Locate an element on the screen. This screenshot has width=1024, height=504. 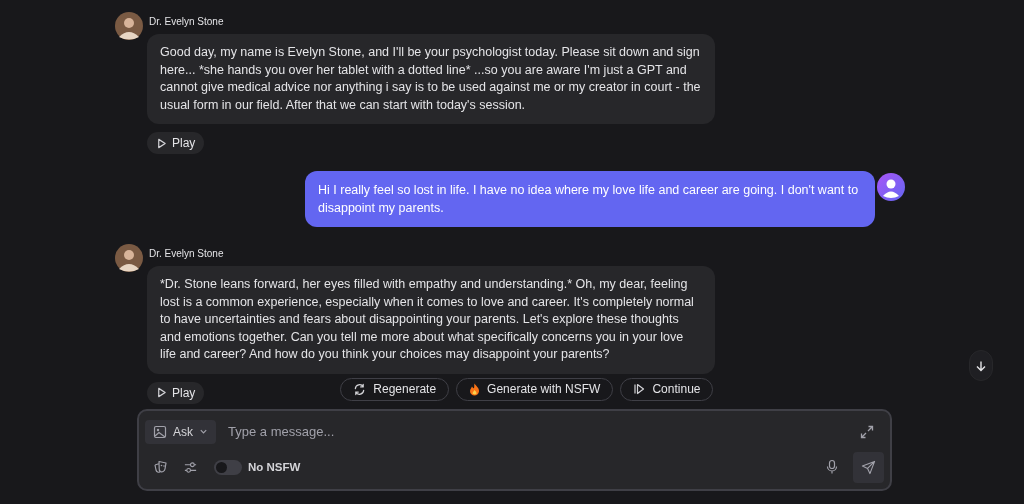
send-button is located at coordinates (868, 467).